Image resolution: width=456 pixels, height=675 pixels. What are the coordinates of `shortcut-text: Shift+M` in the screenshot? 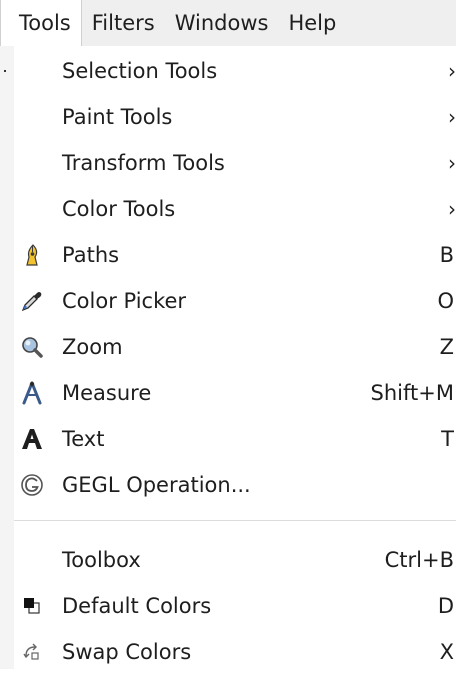 It's located at (412, 393).